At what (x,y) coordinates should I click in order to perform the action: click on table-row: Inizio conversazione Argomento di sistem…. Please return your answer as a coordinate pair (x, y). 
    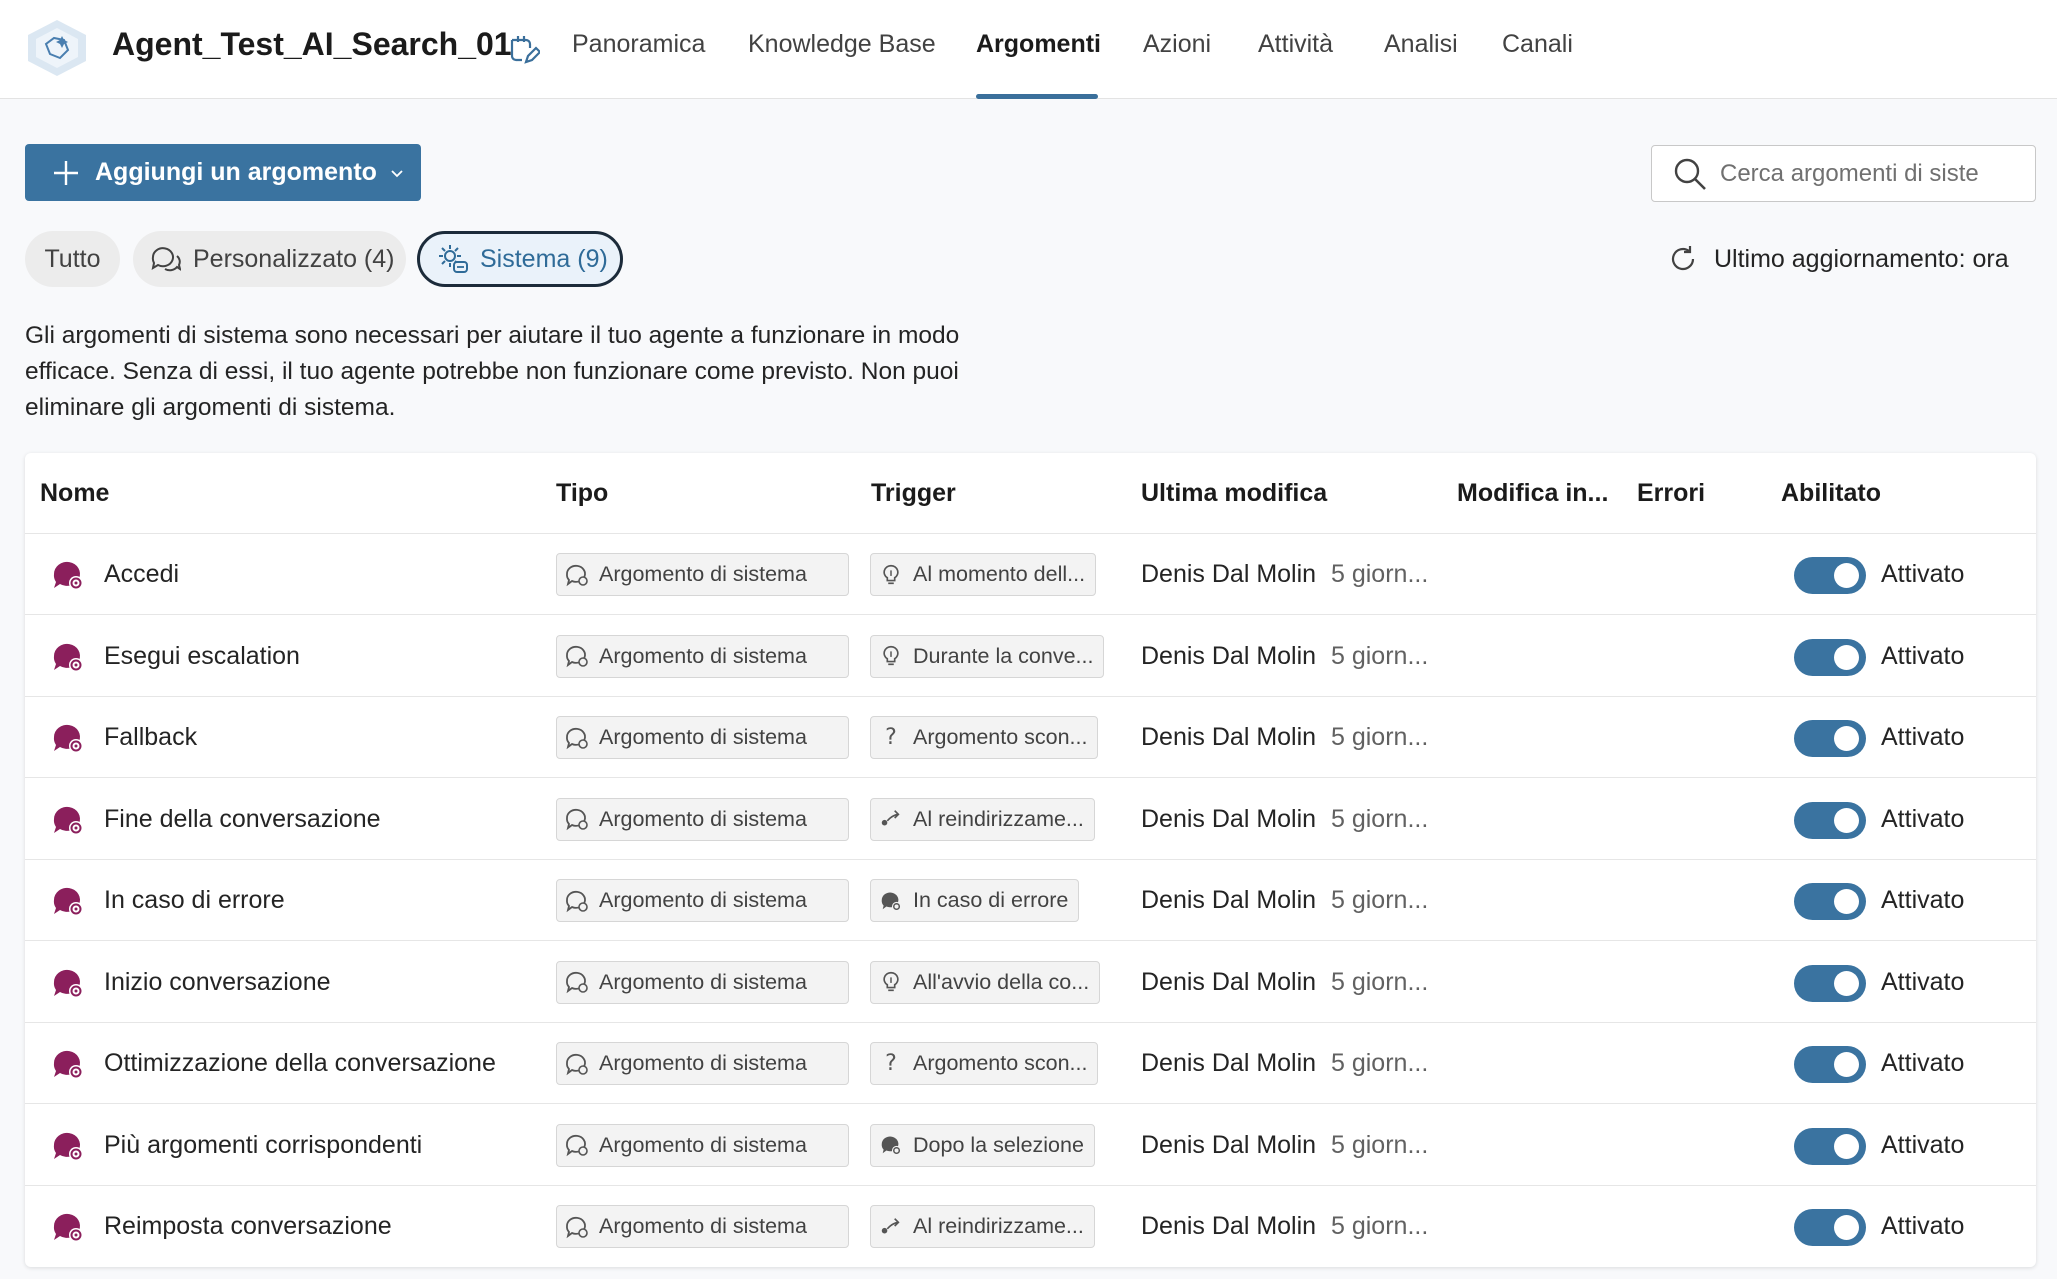
    Looking at the image, I should click on (1030, 982).